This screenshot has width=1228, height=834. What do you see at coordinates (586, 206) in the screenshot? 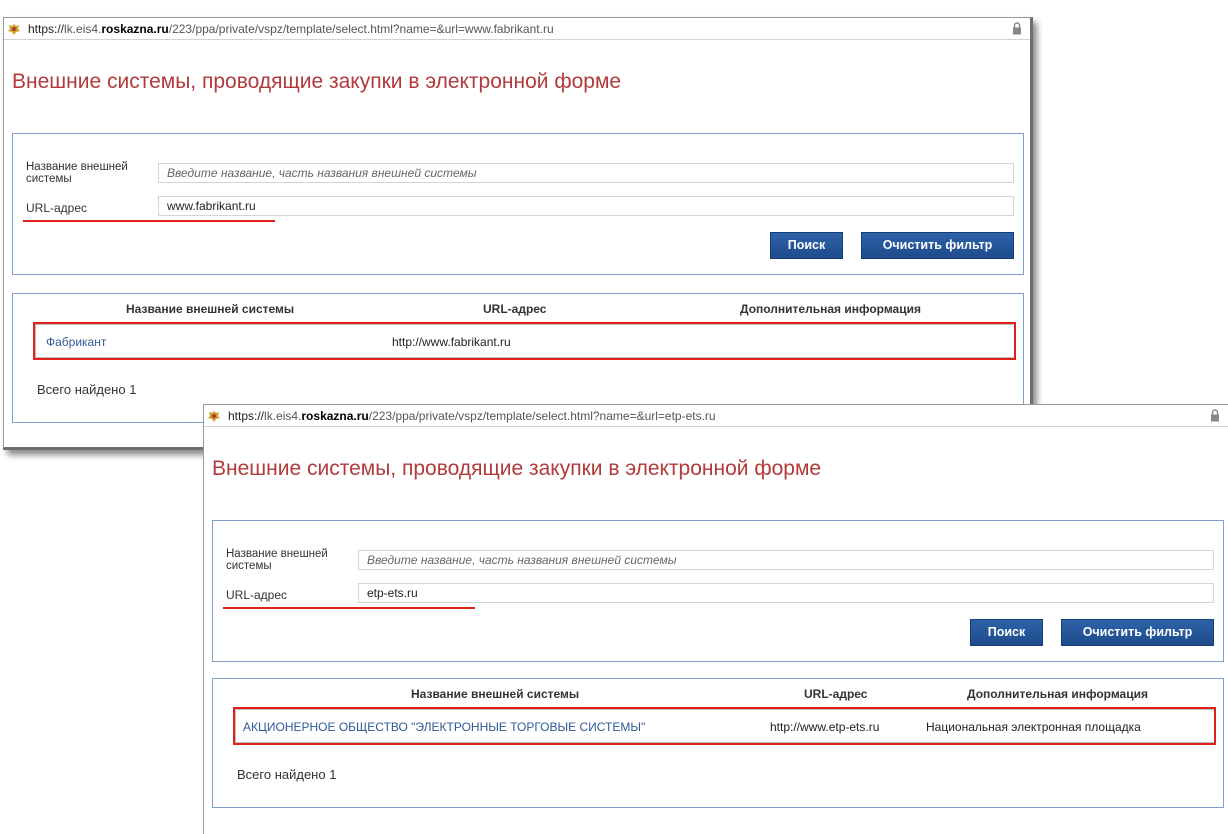
I see `url-input: www.fabrikant.ru` at bounding box center [586, 206].